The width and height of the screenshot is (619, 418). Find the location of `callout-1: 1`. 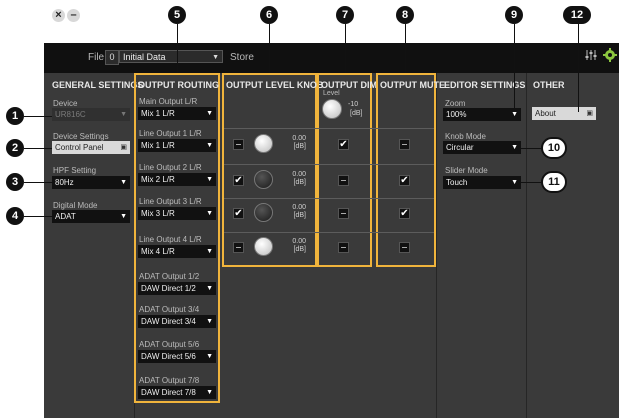

callout-1: 1 is located at coordinates (15, 116).